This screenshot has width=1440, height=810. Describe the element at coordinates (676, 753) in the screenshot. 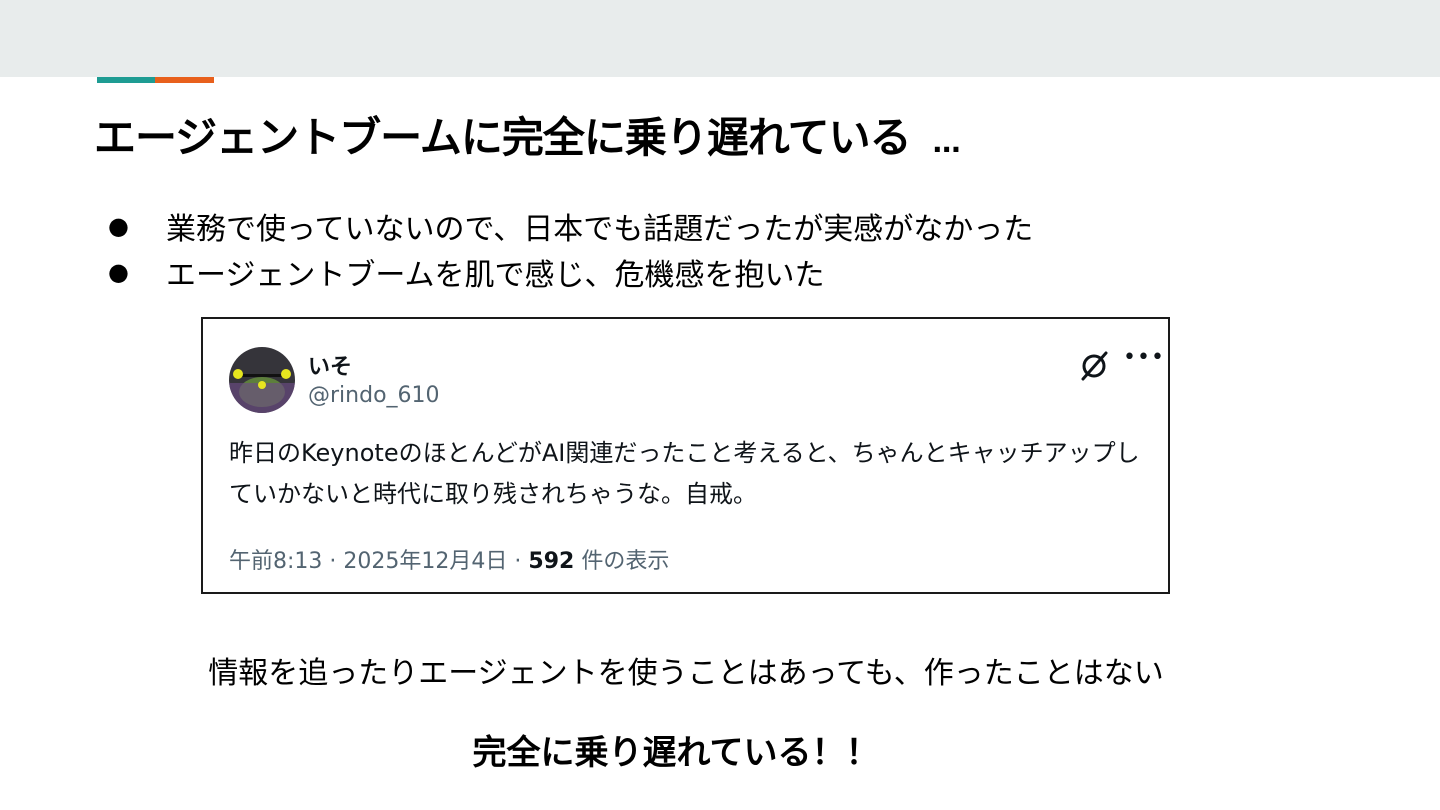

I see `conclusion-text: 完全に乗り遅れている！！` at that location.